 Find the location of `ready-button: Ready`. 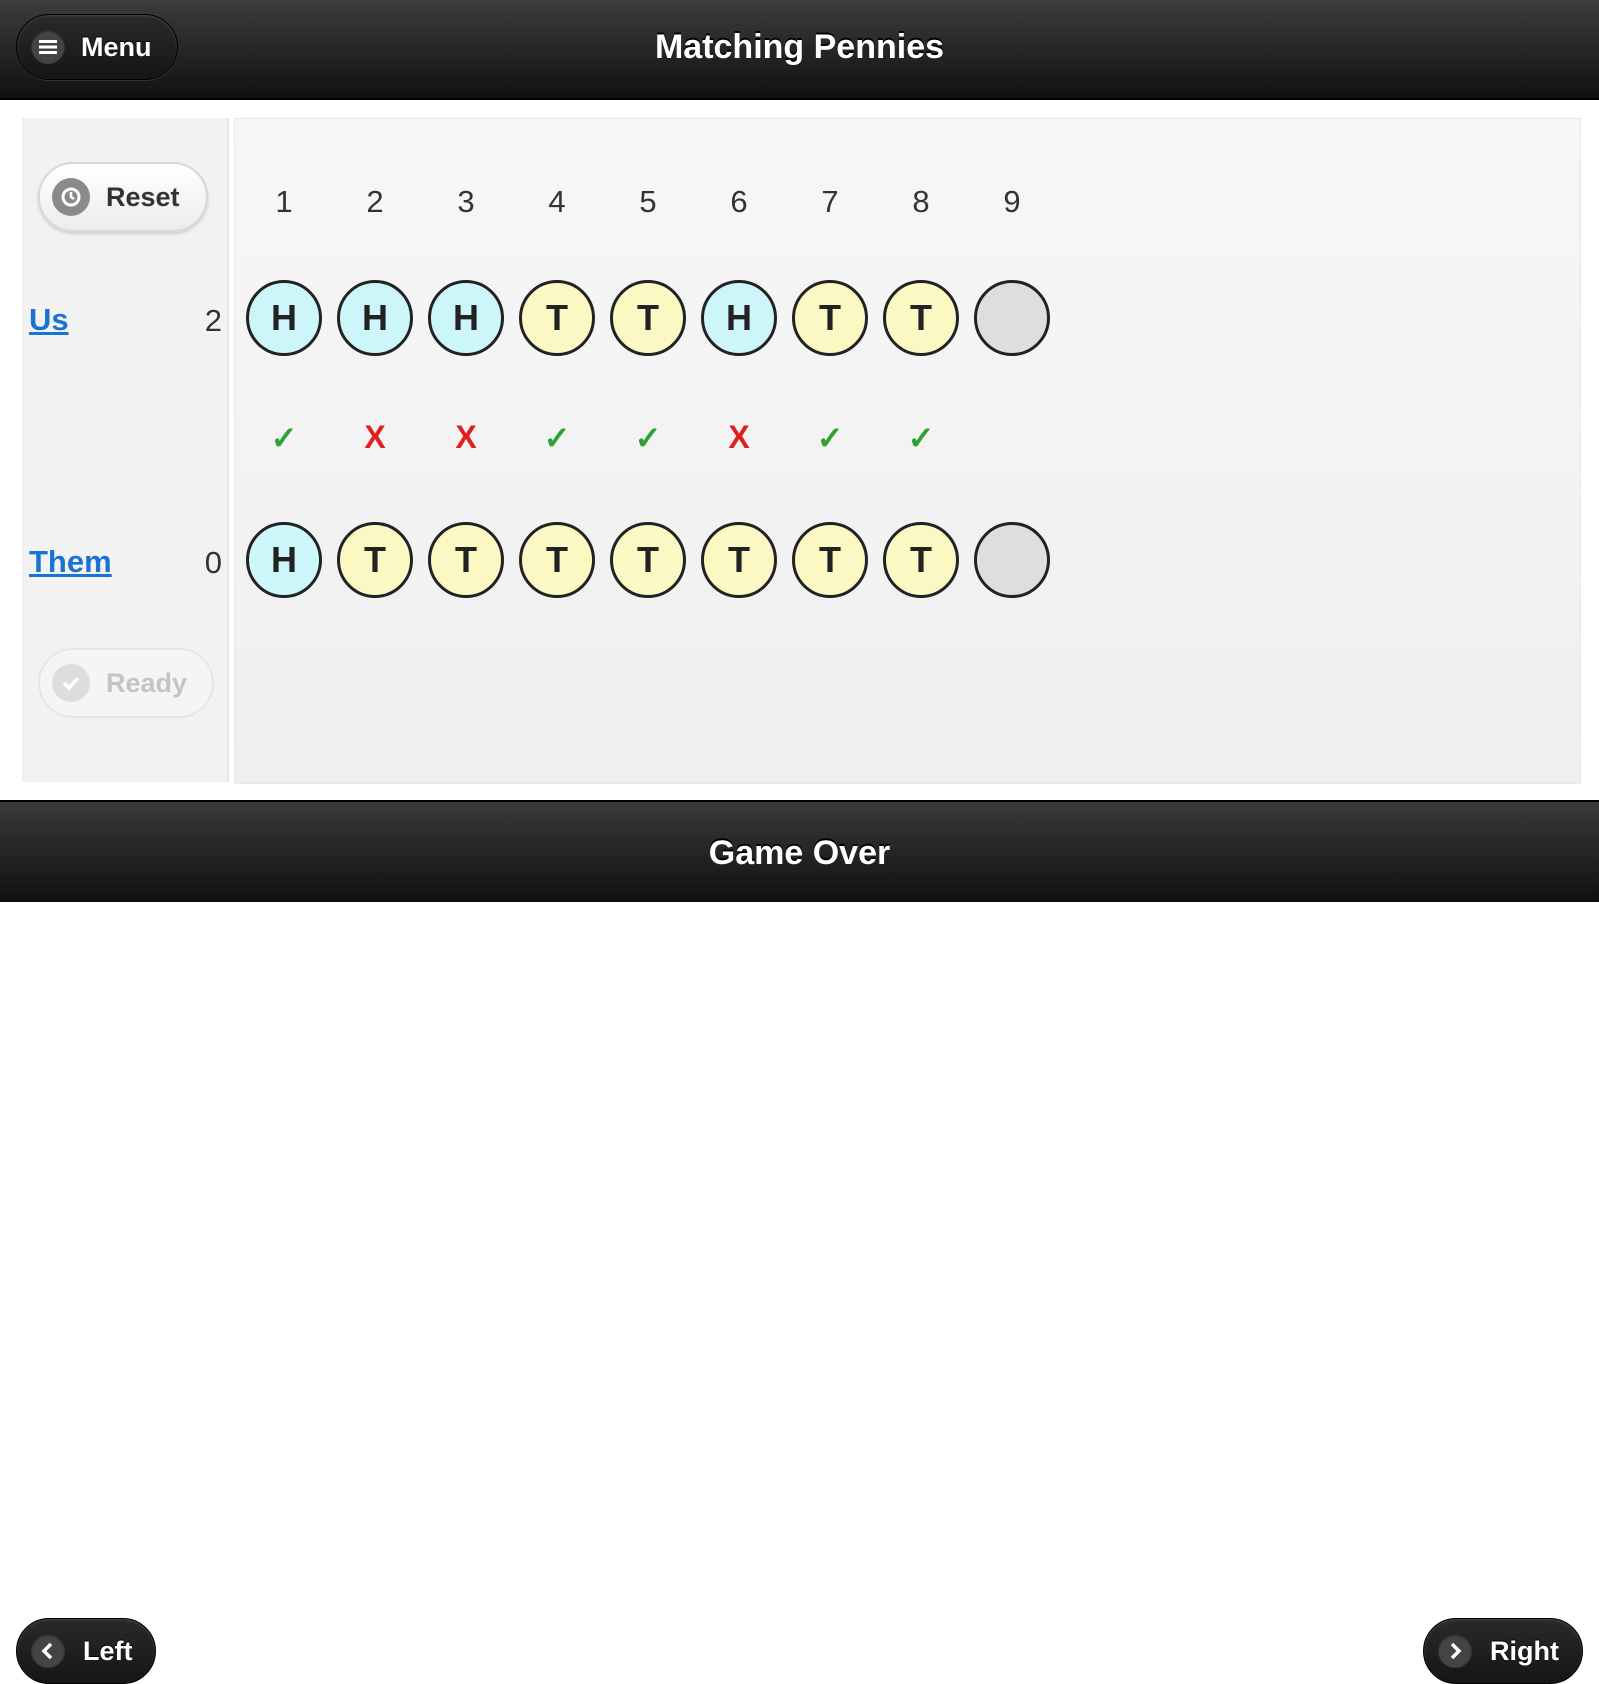

ready-button: Ready is located at coordinates (126, 683).